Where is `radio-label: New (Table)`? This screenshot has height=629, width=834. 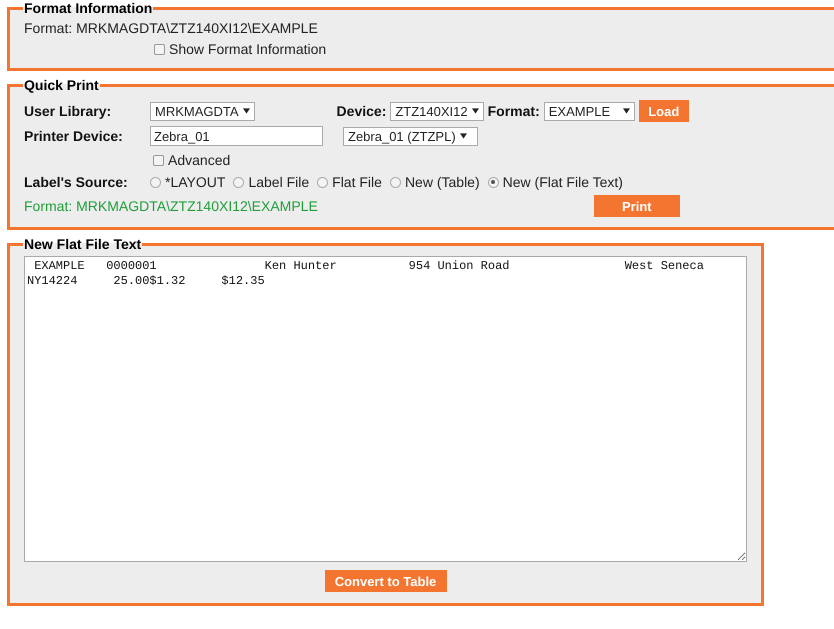 radio-label: New (Table) is located at coordinates (442, 182).